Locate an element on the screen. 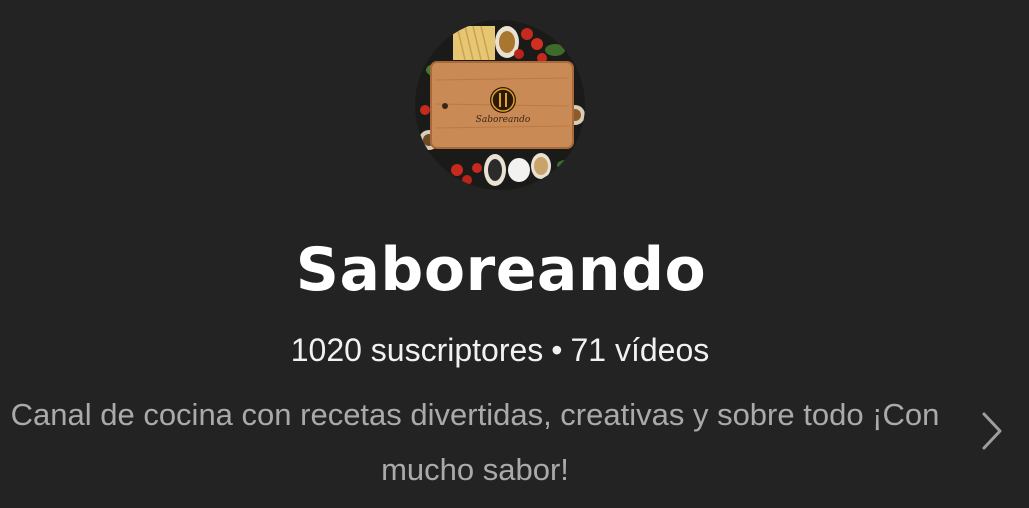  video-count: 71 vídeos is located at coordinates (640, 350).